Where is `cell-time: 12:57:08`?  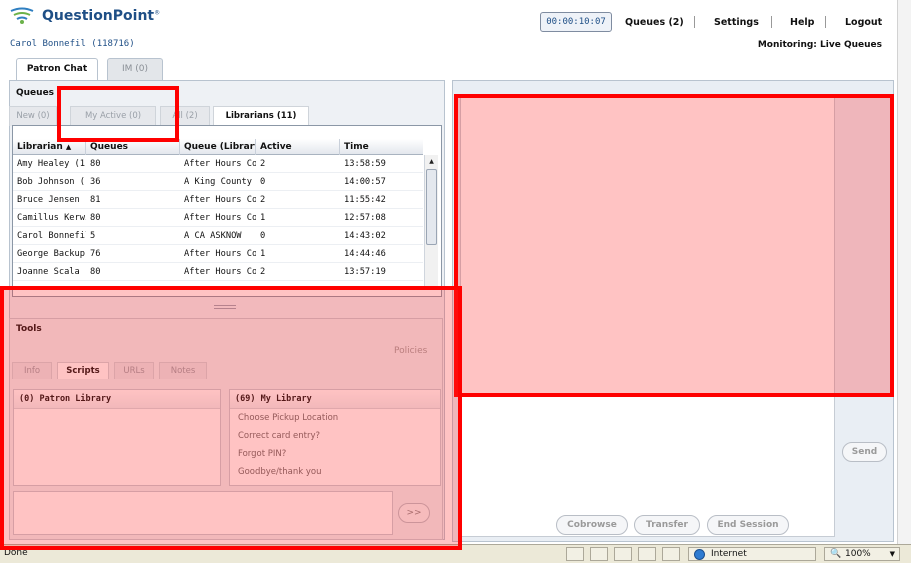 cell-time: 12:57:08 is located at coordinates (365, 218).